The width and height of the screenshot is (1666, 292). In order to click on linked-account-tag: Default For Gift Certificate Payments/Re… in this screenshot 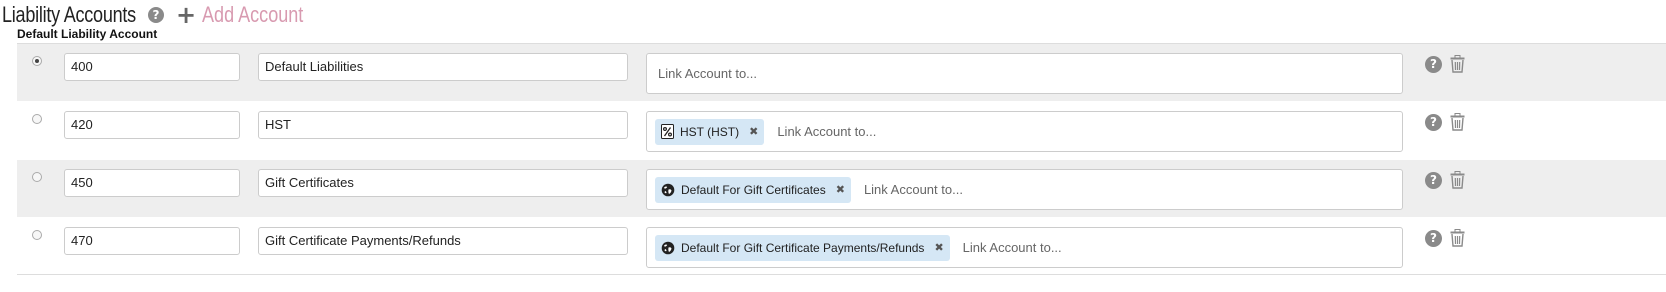, I will do `click(802, 247)`.